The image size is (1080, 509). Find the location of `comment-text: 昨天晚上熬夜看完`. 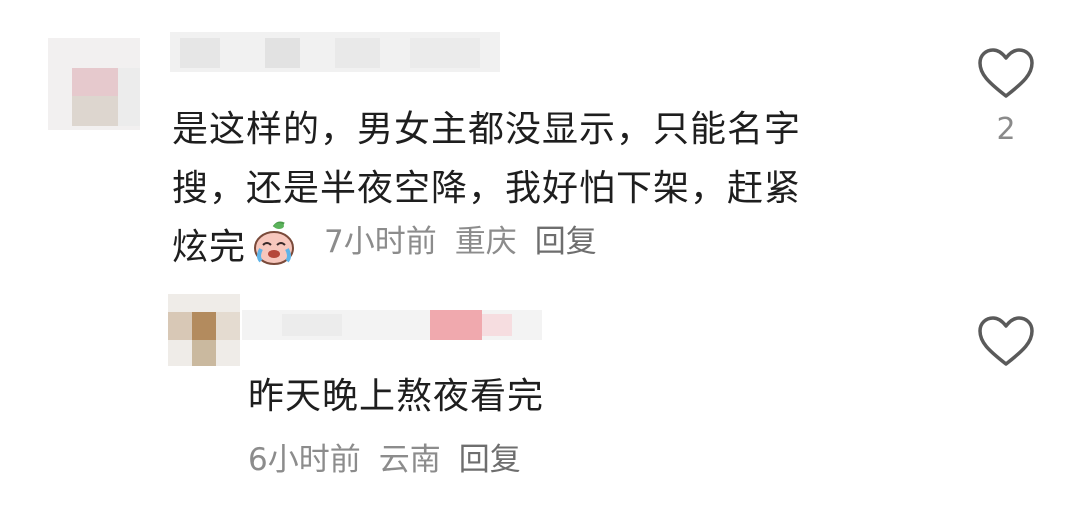

comment-text: 昨天晚上熬夜看完 is located at coordinates (396, 396).